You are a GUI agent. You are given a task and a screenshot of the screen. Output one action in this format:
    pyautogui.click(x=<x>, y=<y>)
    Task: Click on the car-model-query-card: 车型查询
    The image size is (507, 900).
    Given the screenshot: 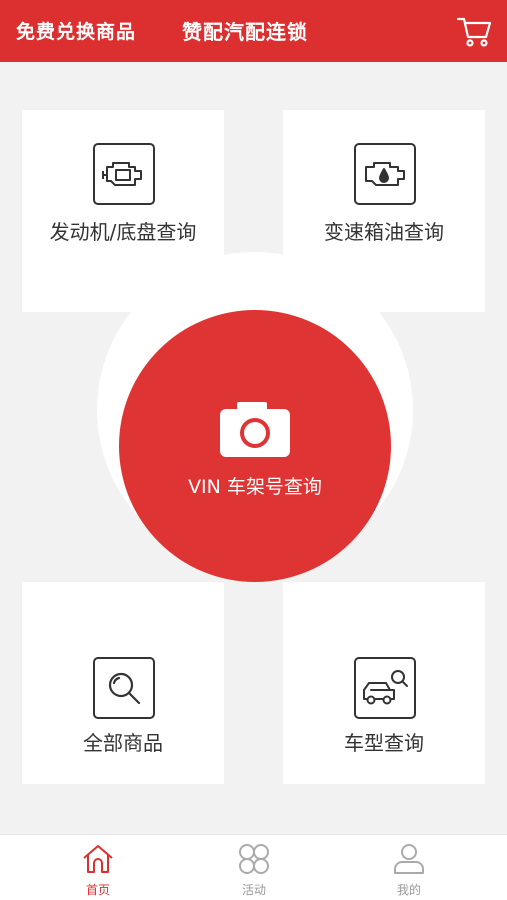 What is the action you would take?
    pyautogui.click(x=384, y=683)
    